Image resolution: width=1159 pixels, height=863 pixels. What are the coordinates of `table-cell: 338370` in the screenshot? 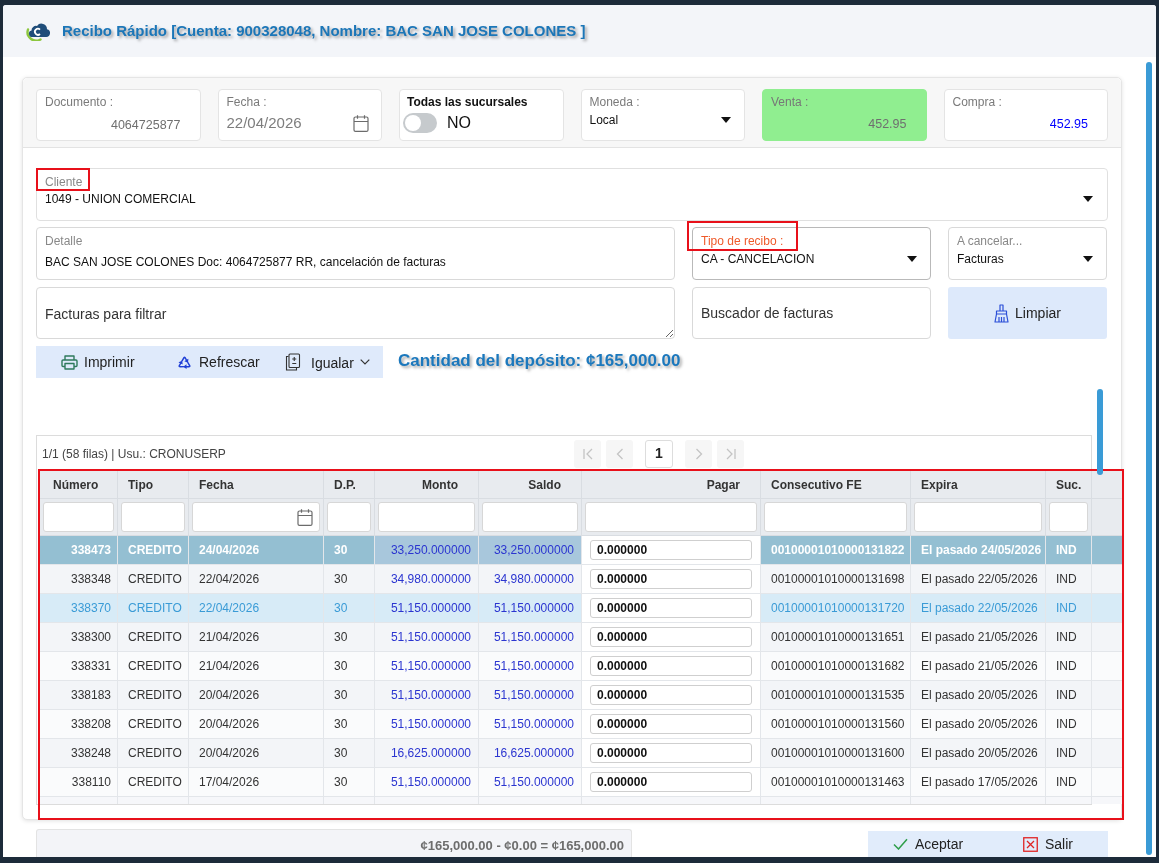 It's located at (79, 608).